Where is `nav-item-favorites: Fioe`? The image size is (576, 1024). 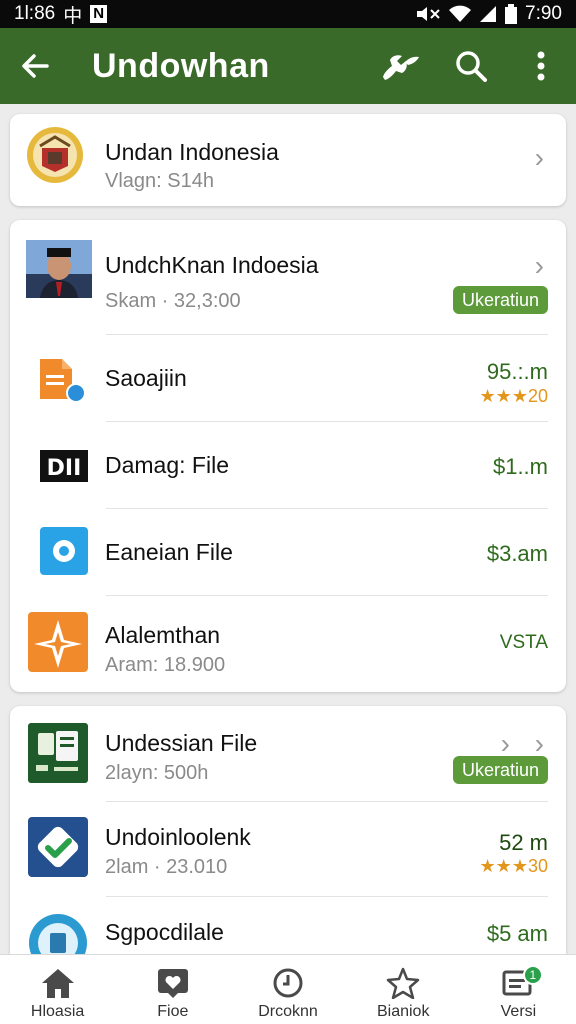
nav-item-favorites: Fioe is located at coordinates (172, 989).